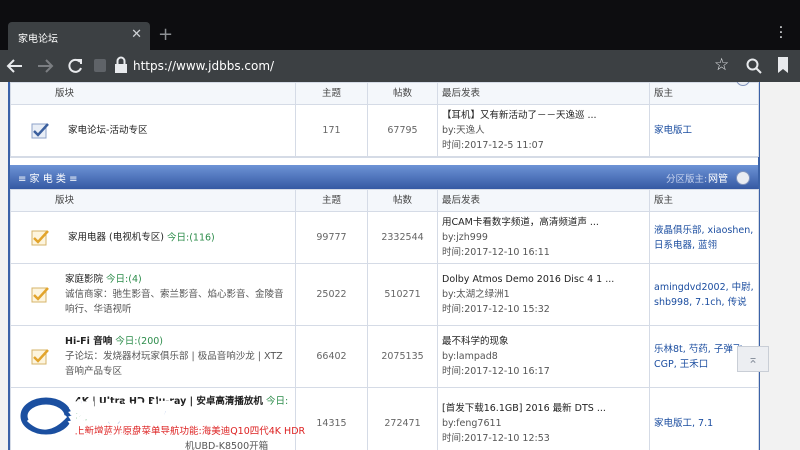 This screenshot has height=450, width=800. What do you see at coordinates (331, 418) in the screenshot?
I see `topic-count: 14315` at bounding box center [331, 418].